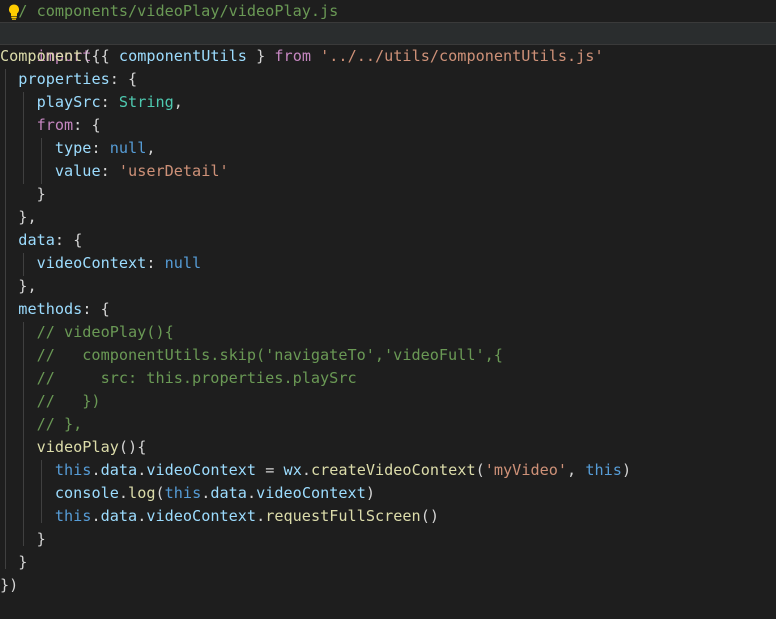 The height and width of the screenshot is (619, 776). Describe the element at coordinates (388, 102) in the screenshot. I see `code-line: playSrc: String,` at that location.